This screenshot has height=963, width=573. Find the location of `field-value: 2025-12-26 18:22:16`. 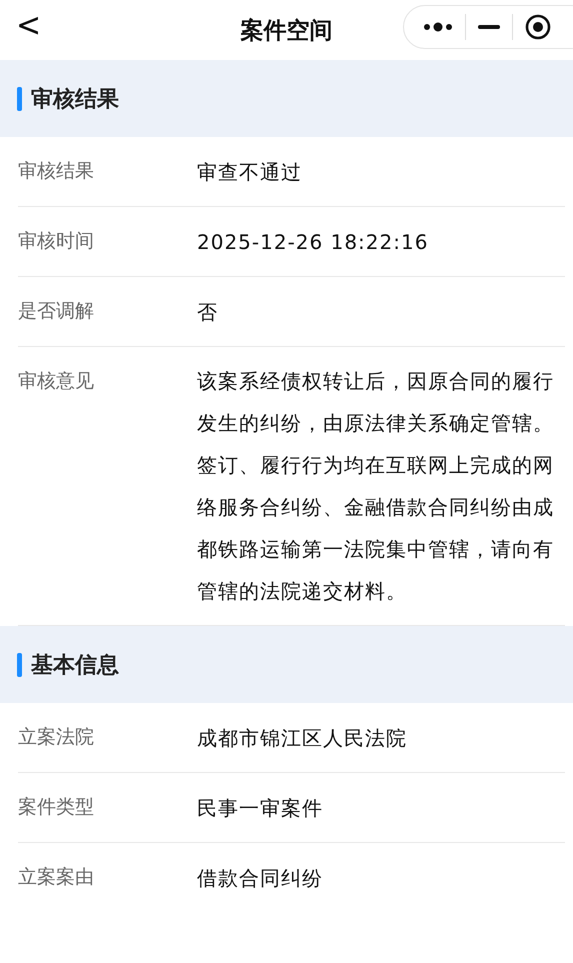

field-value: 2025-12-26 18:22:16 is located at coordinates (313, 242).